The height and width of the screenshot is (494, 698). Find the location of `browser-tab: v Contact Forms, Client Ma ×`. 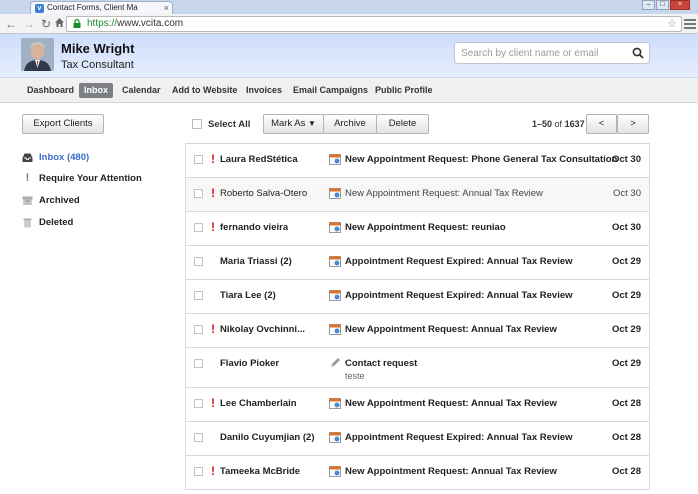

browser-tab: v Contact Forms, Client Ma × is located at coordinates (101, 7).